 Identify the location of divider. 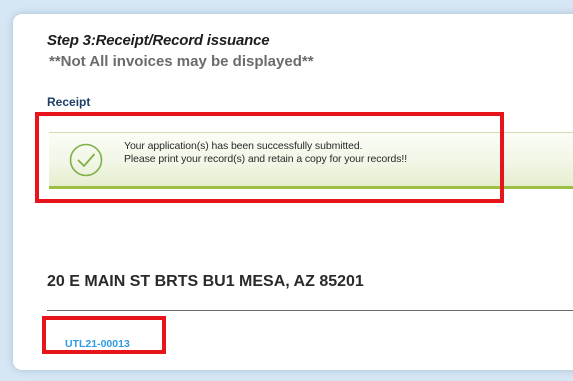
(310, 310).